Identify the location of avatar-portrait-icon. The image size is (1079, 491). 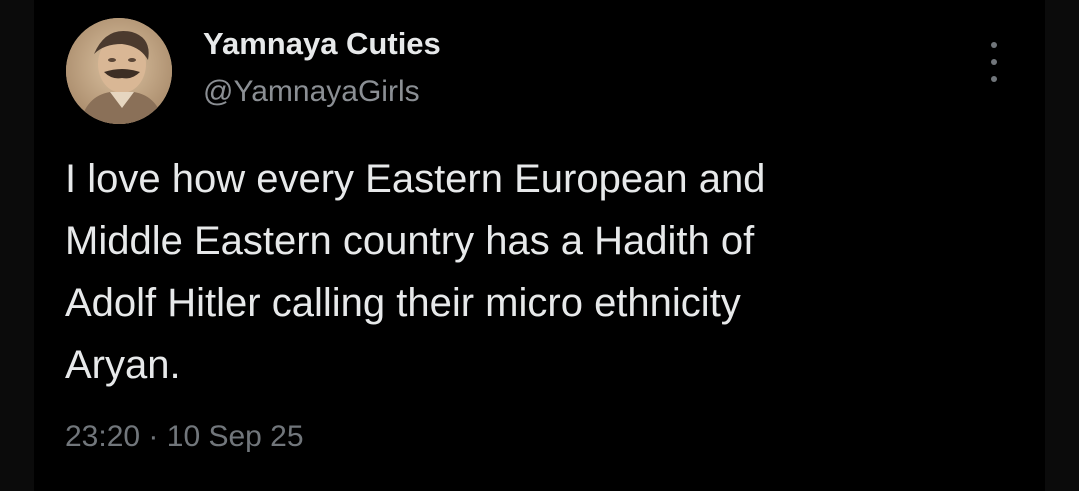
(119, 71).